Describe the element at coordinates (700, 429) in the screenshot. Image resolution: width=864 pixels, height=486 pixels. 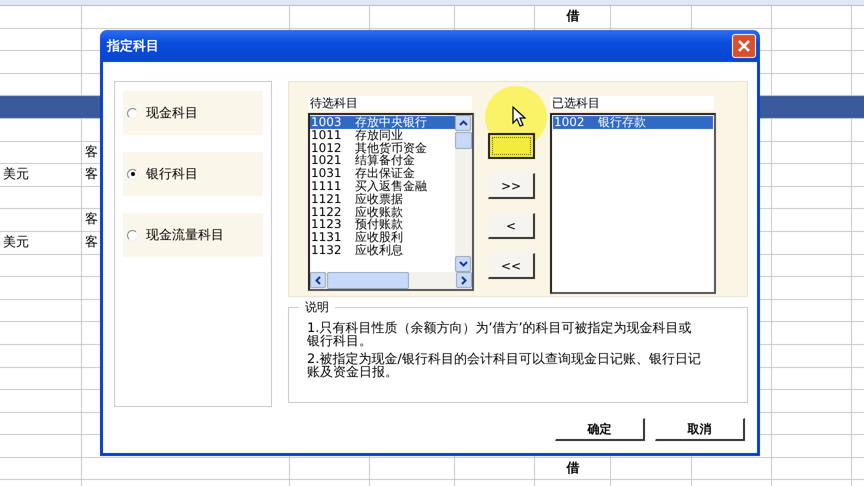
I see `cancel-button: 取消` at that location.